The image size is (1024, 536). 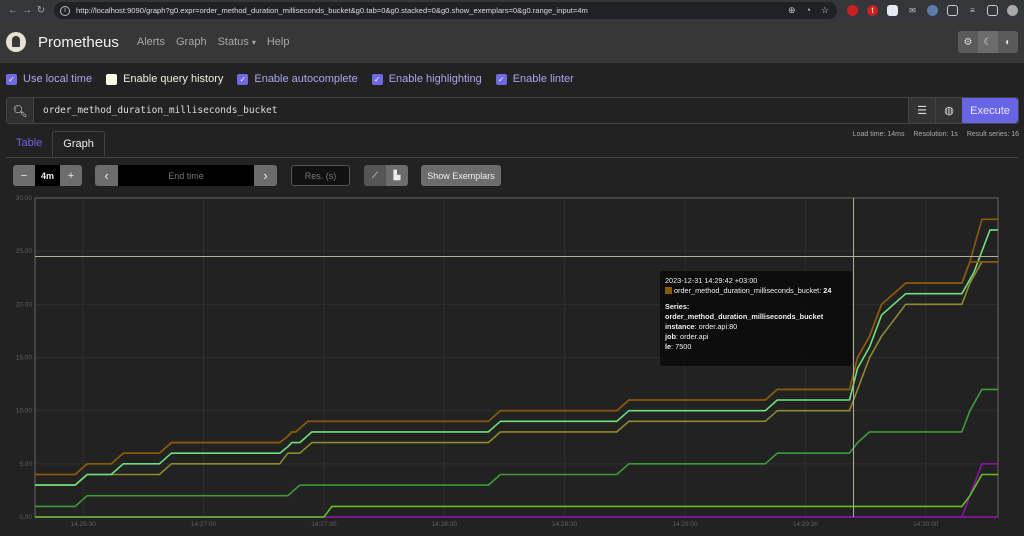 What do you see at coordinates (320, 175) in the screenshot?
I see `resolution-input: Res. (s)` at bounding box center [320, 175].